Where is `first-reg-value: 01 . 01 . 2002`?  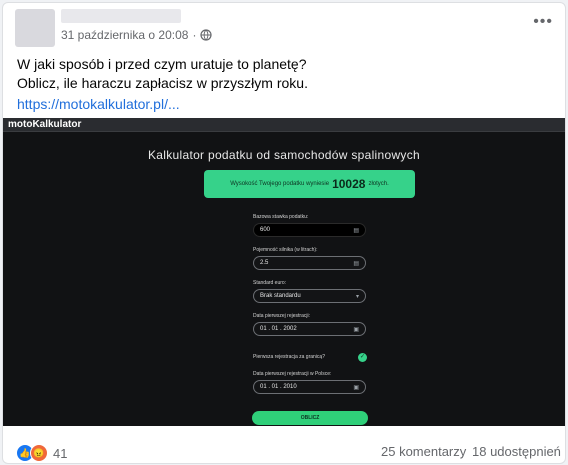 first-reg-value: 01 . 01 . 2002 is located at coordinates (278, 329).